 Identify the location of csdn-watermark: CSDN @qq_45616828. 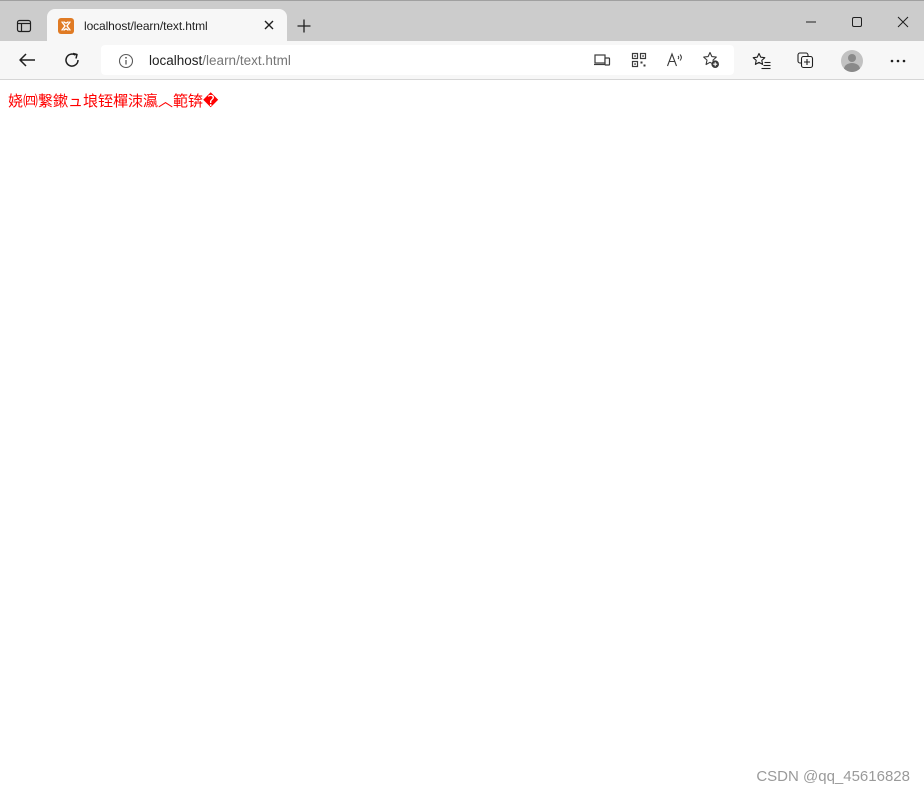
(833, 776).